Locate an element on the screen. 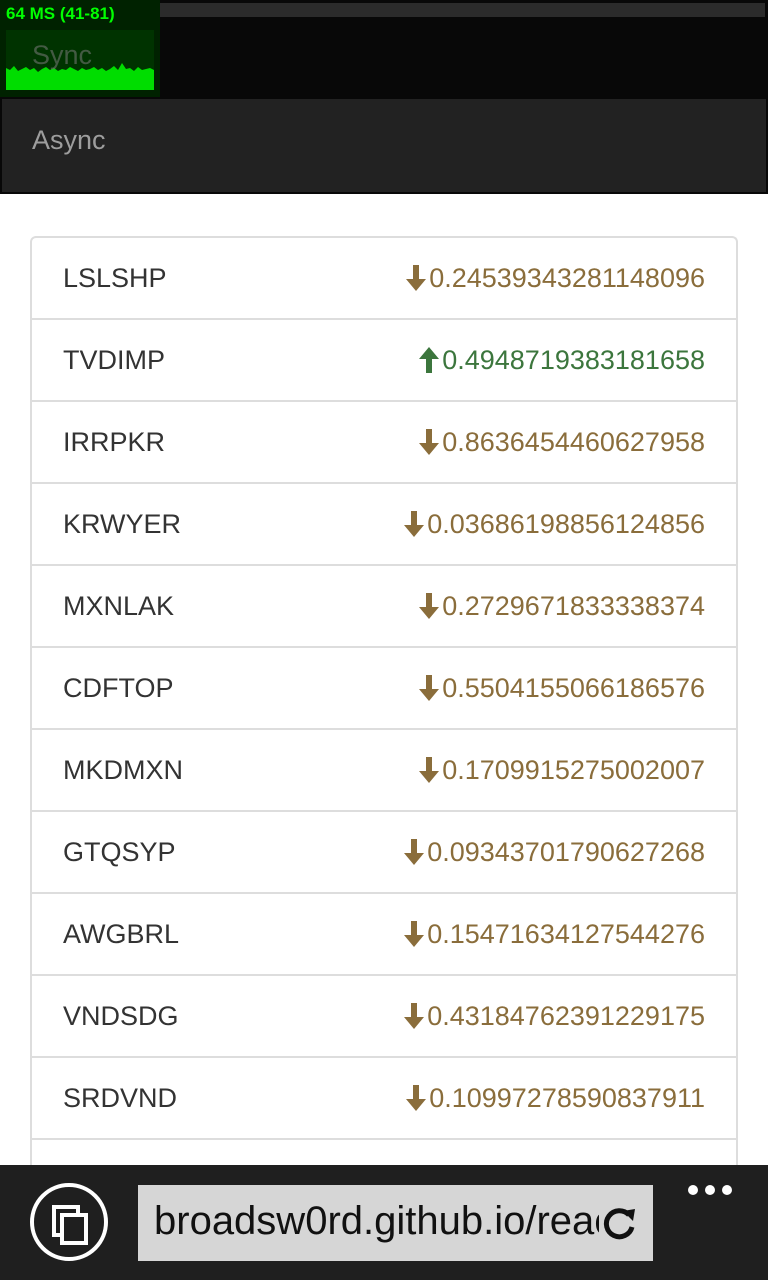  top-strip is located at coordinates (462, 10).